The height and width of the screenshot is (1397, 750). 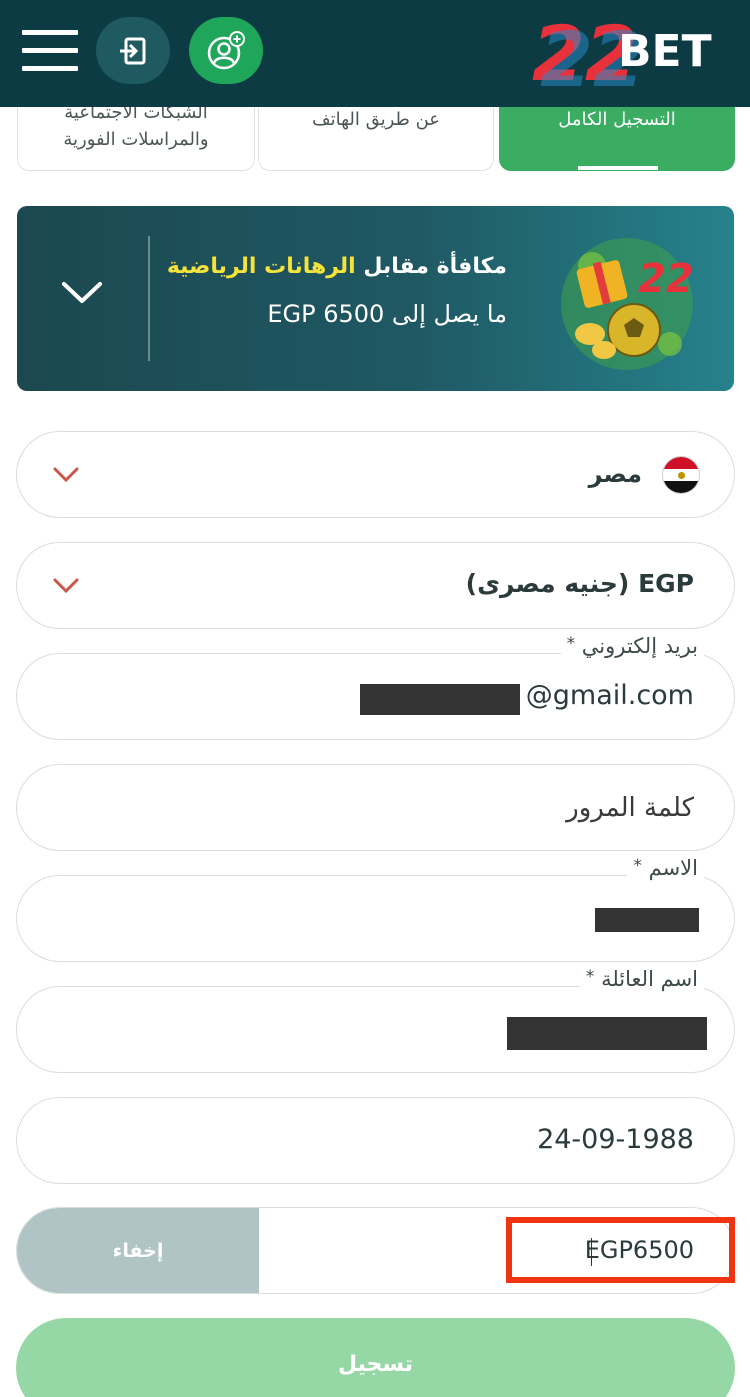 I want to click on hide-promo-button: إخفاء, so click(x=138, y=1250).